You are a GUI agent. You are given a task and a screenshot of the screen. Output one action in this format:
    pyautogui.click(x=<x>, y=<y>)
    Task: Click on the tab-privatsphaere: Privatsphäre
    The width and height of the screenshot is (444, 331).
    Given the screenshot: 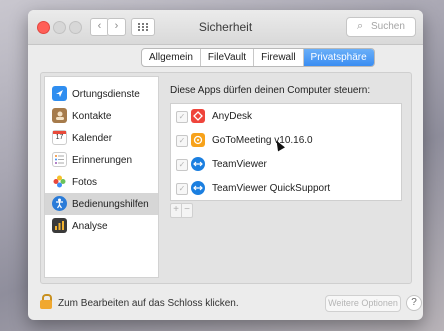 What is the action you would take?
    pyautogui.click(x=338, y=57)
    